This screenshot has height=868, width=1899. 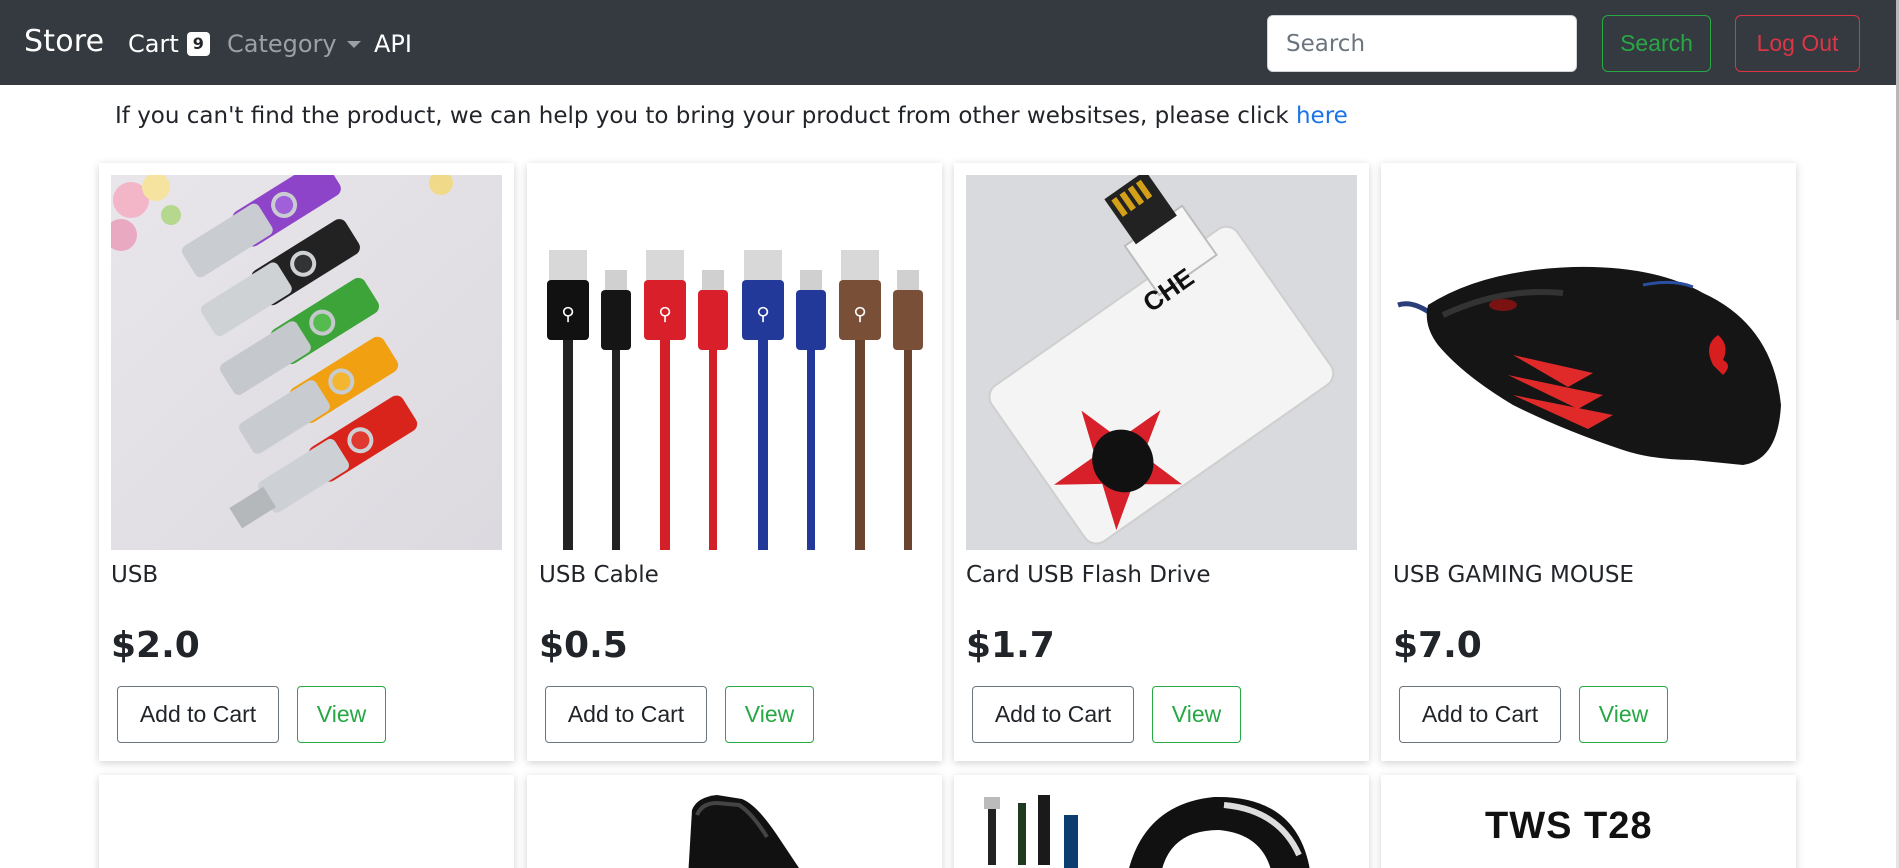 I want to click on cart-count-badge: 9, so click(x=198, y=44).